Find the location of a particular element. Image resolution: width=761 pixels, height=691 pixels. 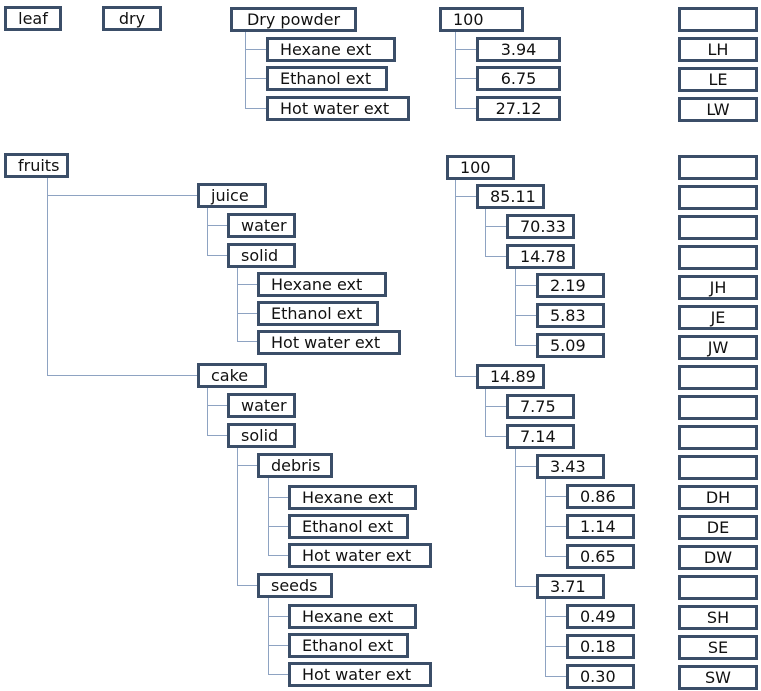

code-box: SW is located at coordinates (718, 677).